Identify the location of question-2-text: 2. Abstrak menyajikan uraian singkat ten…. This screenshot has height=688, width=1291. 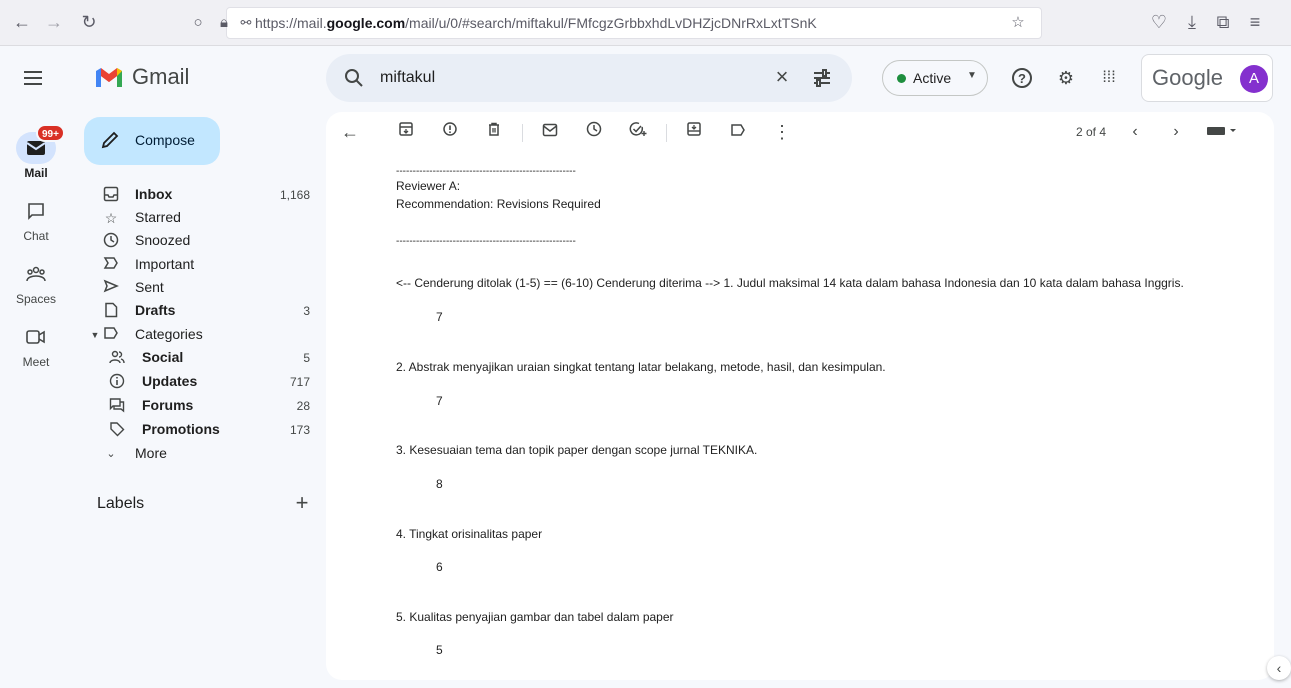
(641, 367).